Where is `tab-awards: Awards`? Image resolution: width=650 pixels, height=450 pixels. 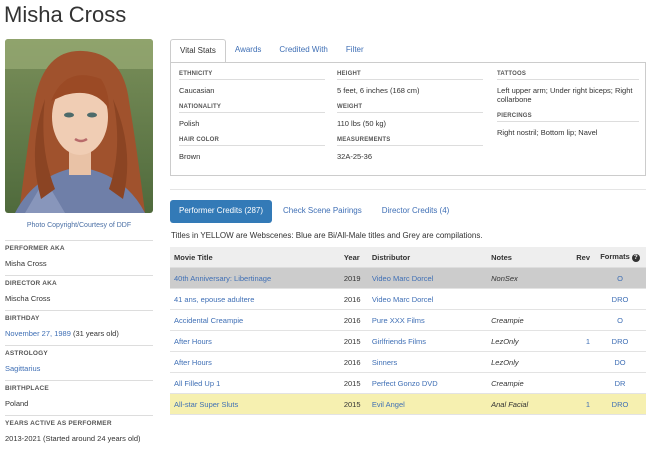 tab-awards: Awards is located at coordinates (248, 50).